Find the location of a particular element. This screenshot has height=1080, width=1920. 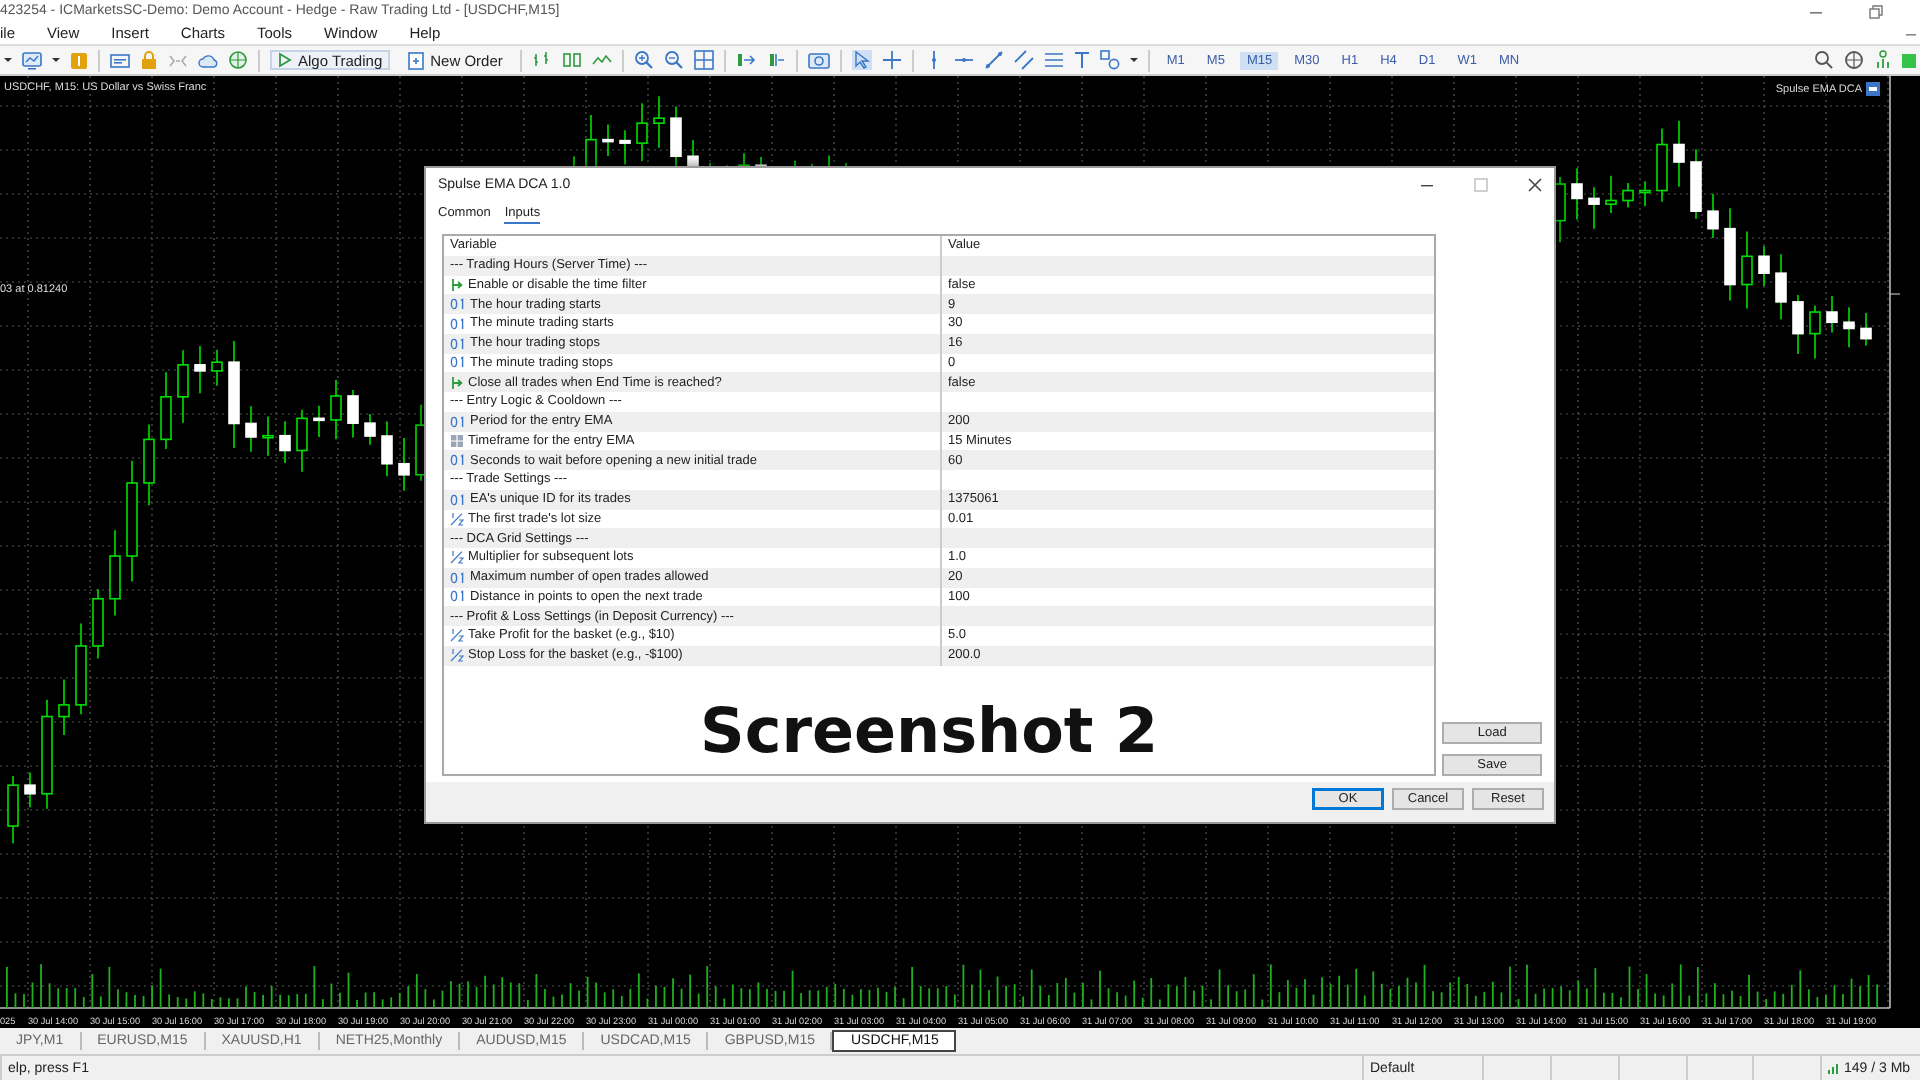

grid-icon is located at coordinates (704, 60).